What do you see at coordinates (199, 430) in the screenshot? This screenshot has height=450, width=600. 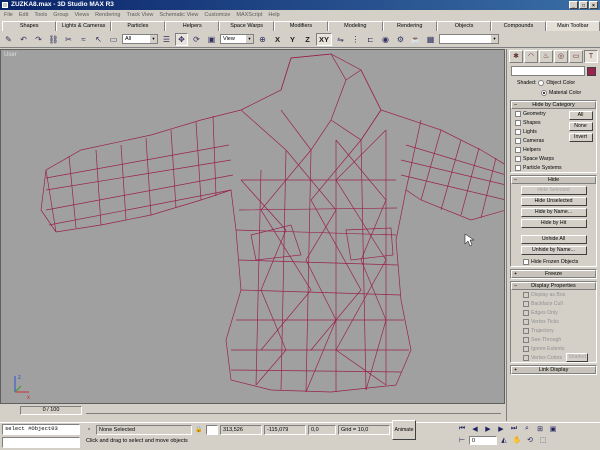 I see `lock-selection-icon: 🔒` at bounding box center [199, 430].